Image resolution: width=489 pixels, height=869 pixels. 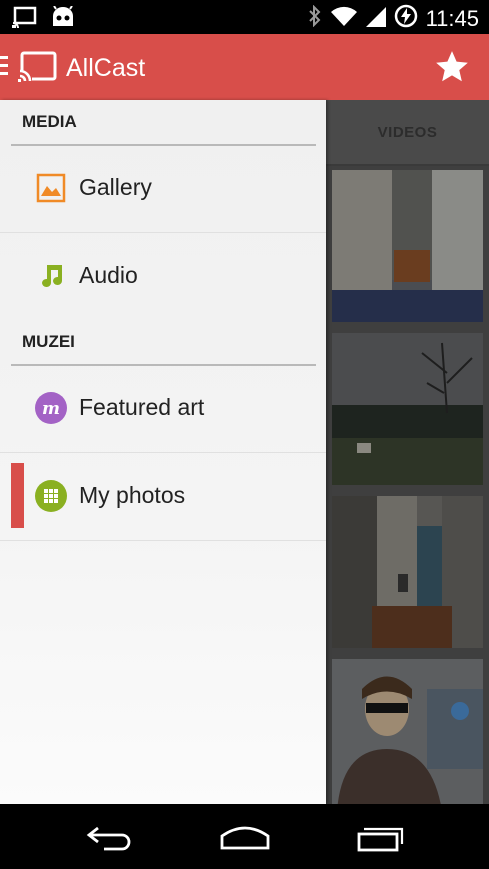 I want to click on drawer-item-my-photos: My photos, so click(x=163, y=496).